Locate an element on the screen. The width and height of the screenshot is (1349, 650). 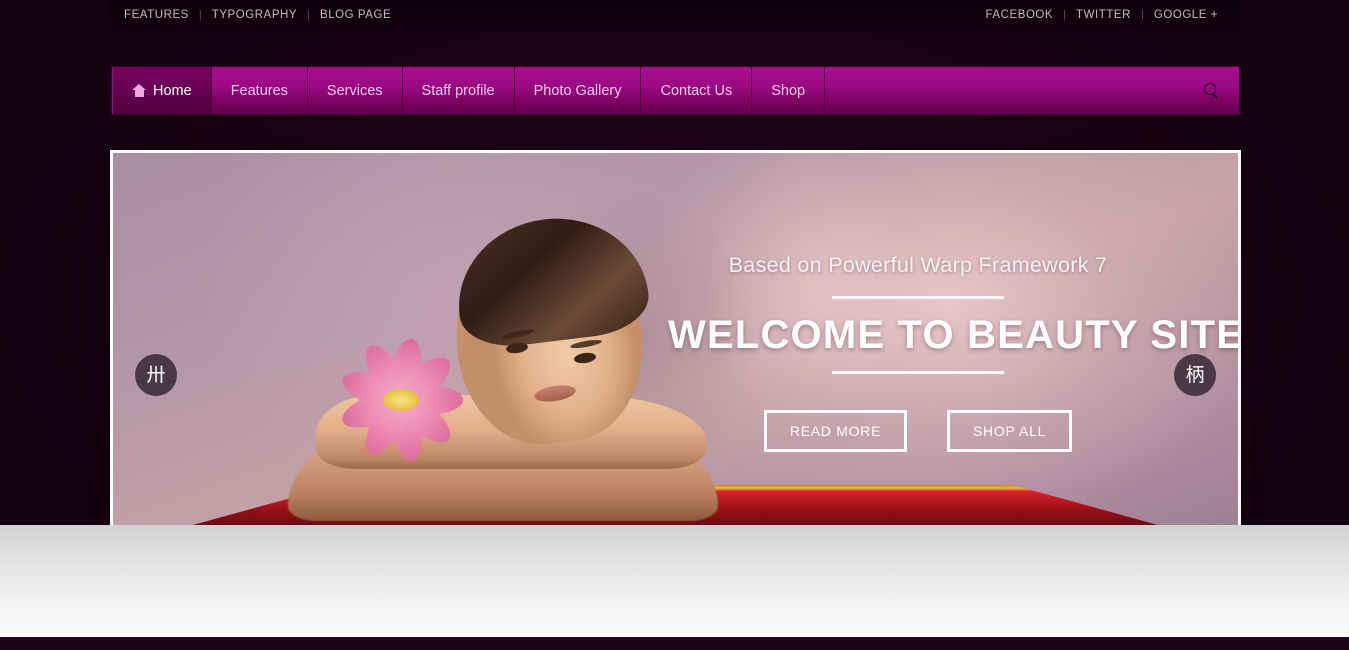
nav-item-label: Home is located at coordinates (172, 90).